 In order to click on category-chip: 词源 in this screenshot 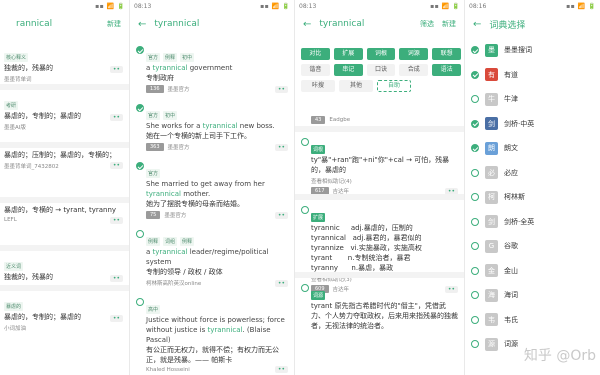, I will do `click(414, 54)`.